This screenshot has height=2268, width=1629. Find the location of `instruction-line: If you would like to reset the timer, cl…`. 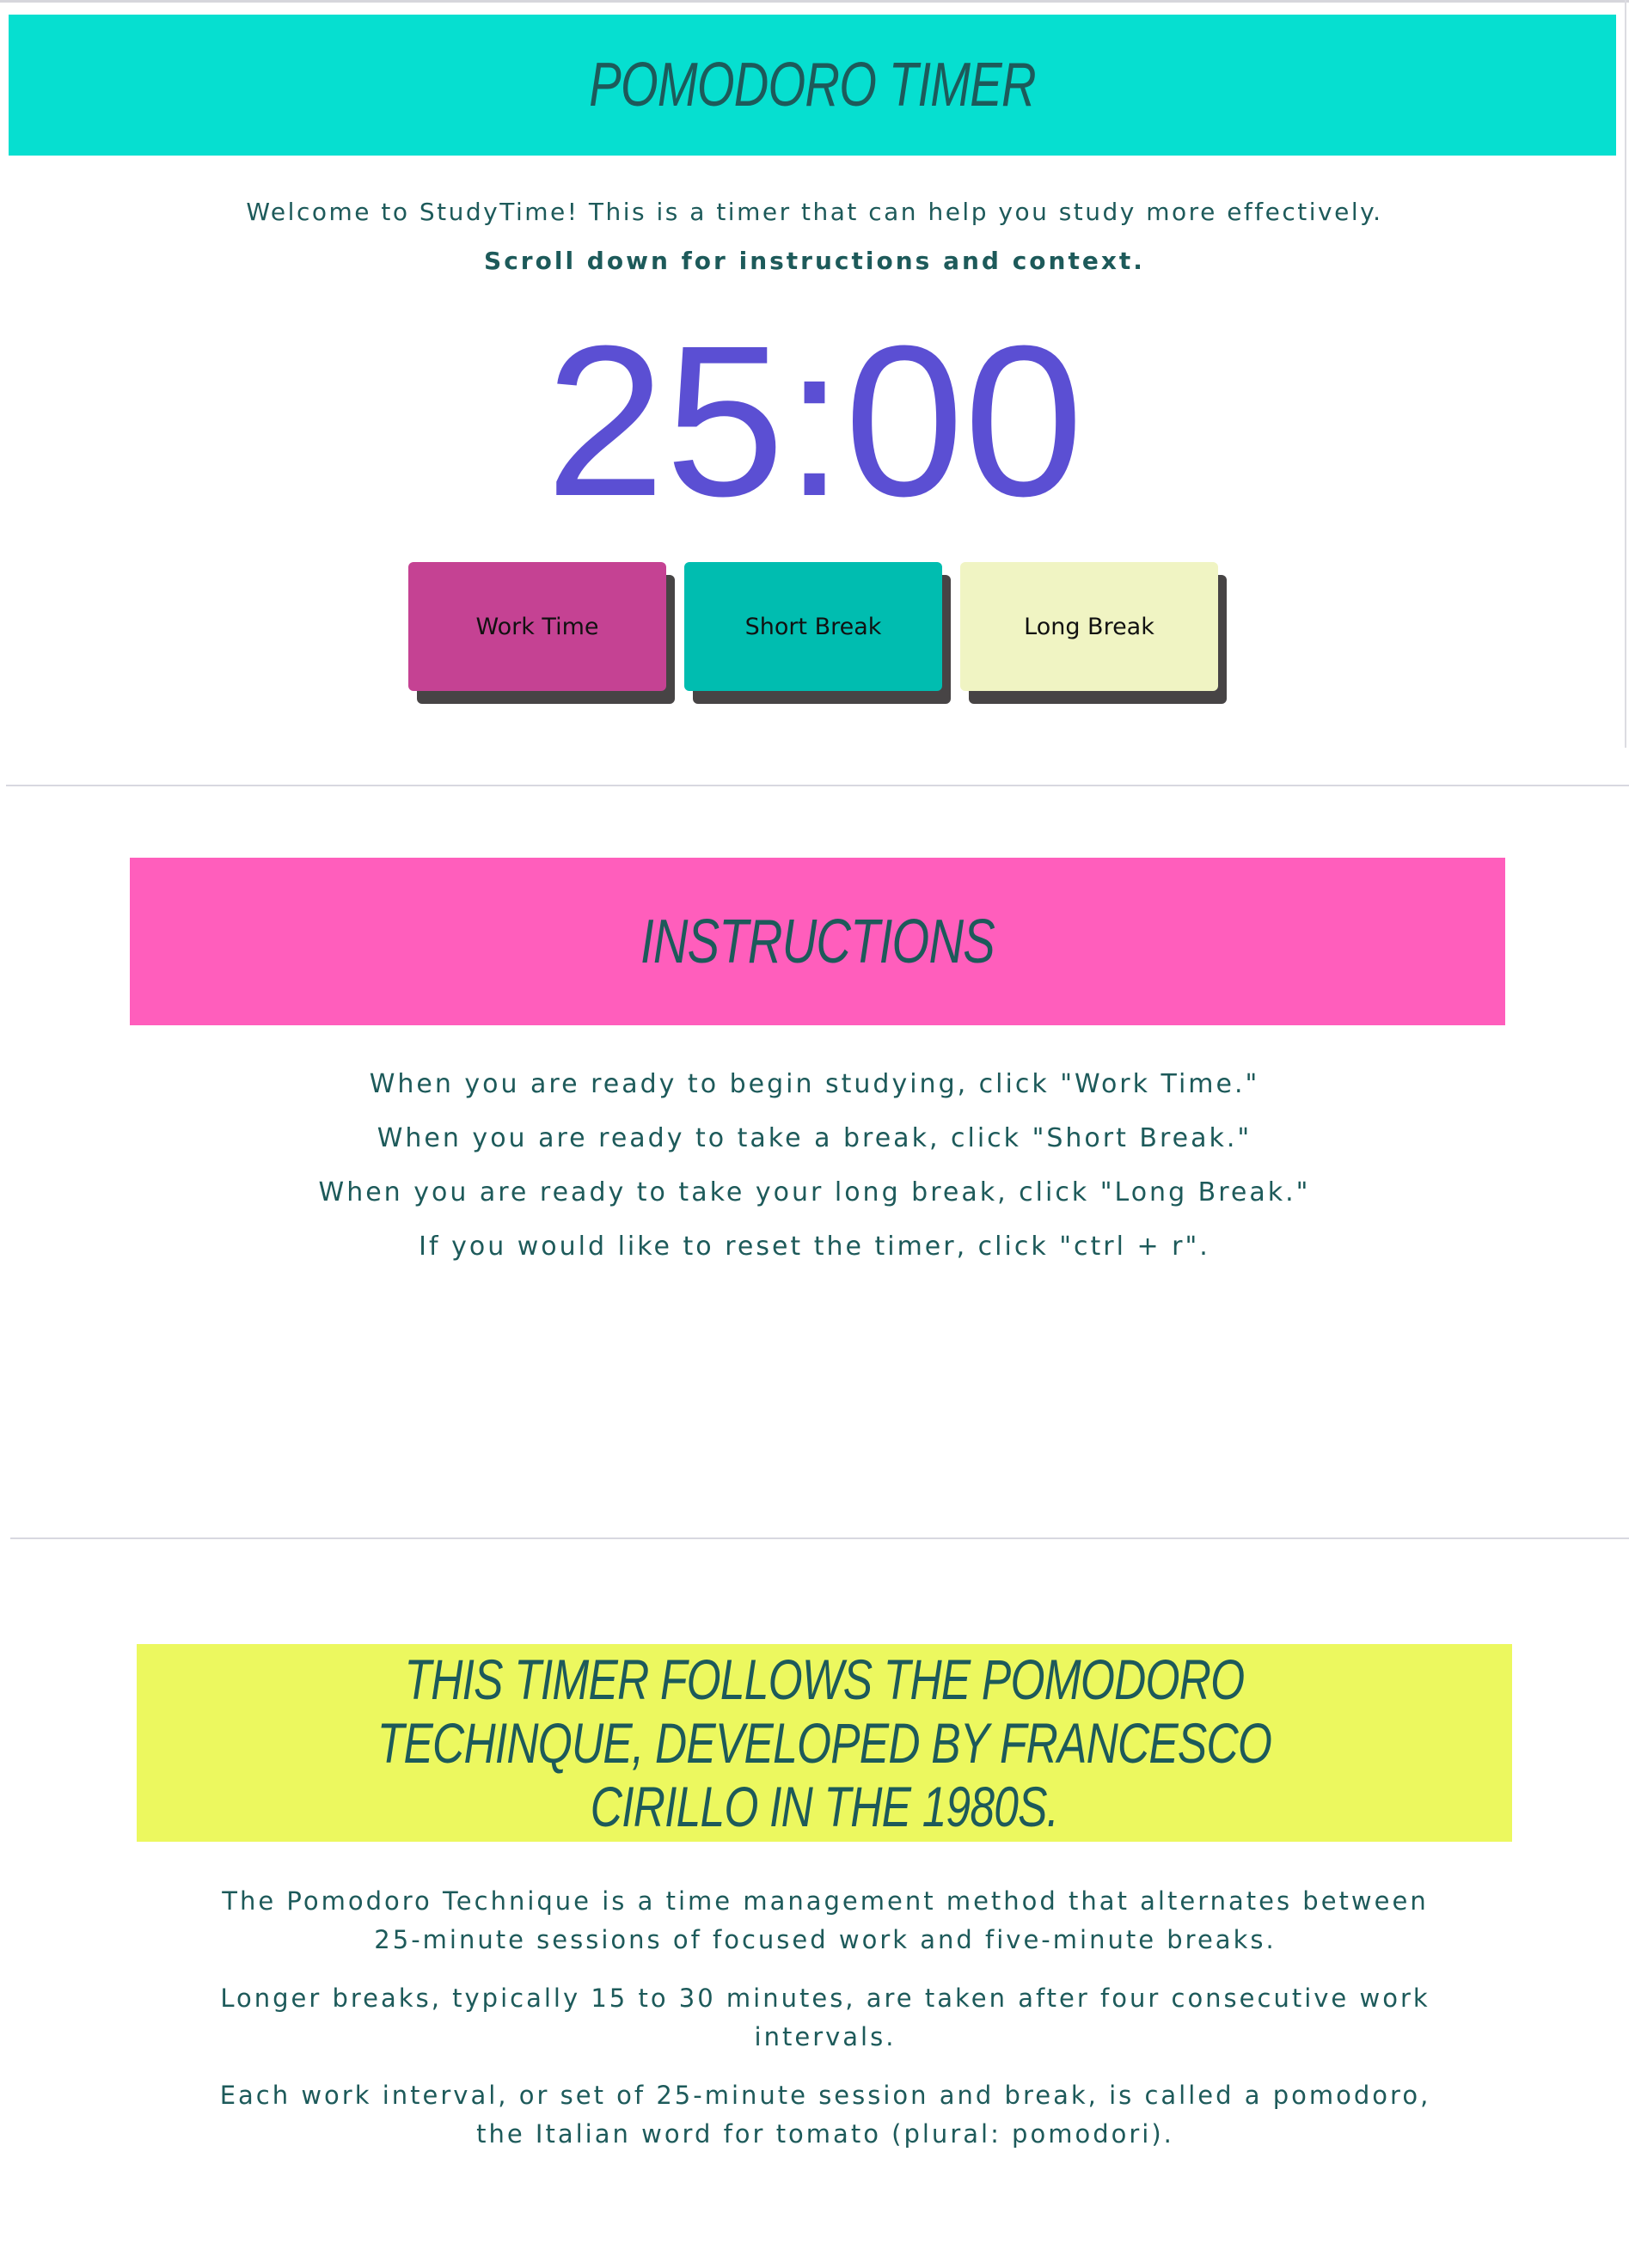

instruction-line: If you would like to reset the timer, cl… is located at coordinates (814, 1247).